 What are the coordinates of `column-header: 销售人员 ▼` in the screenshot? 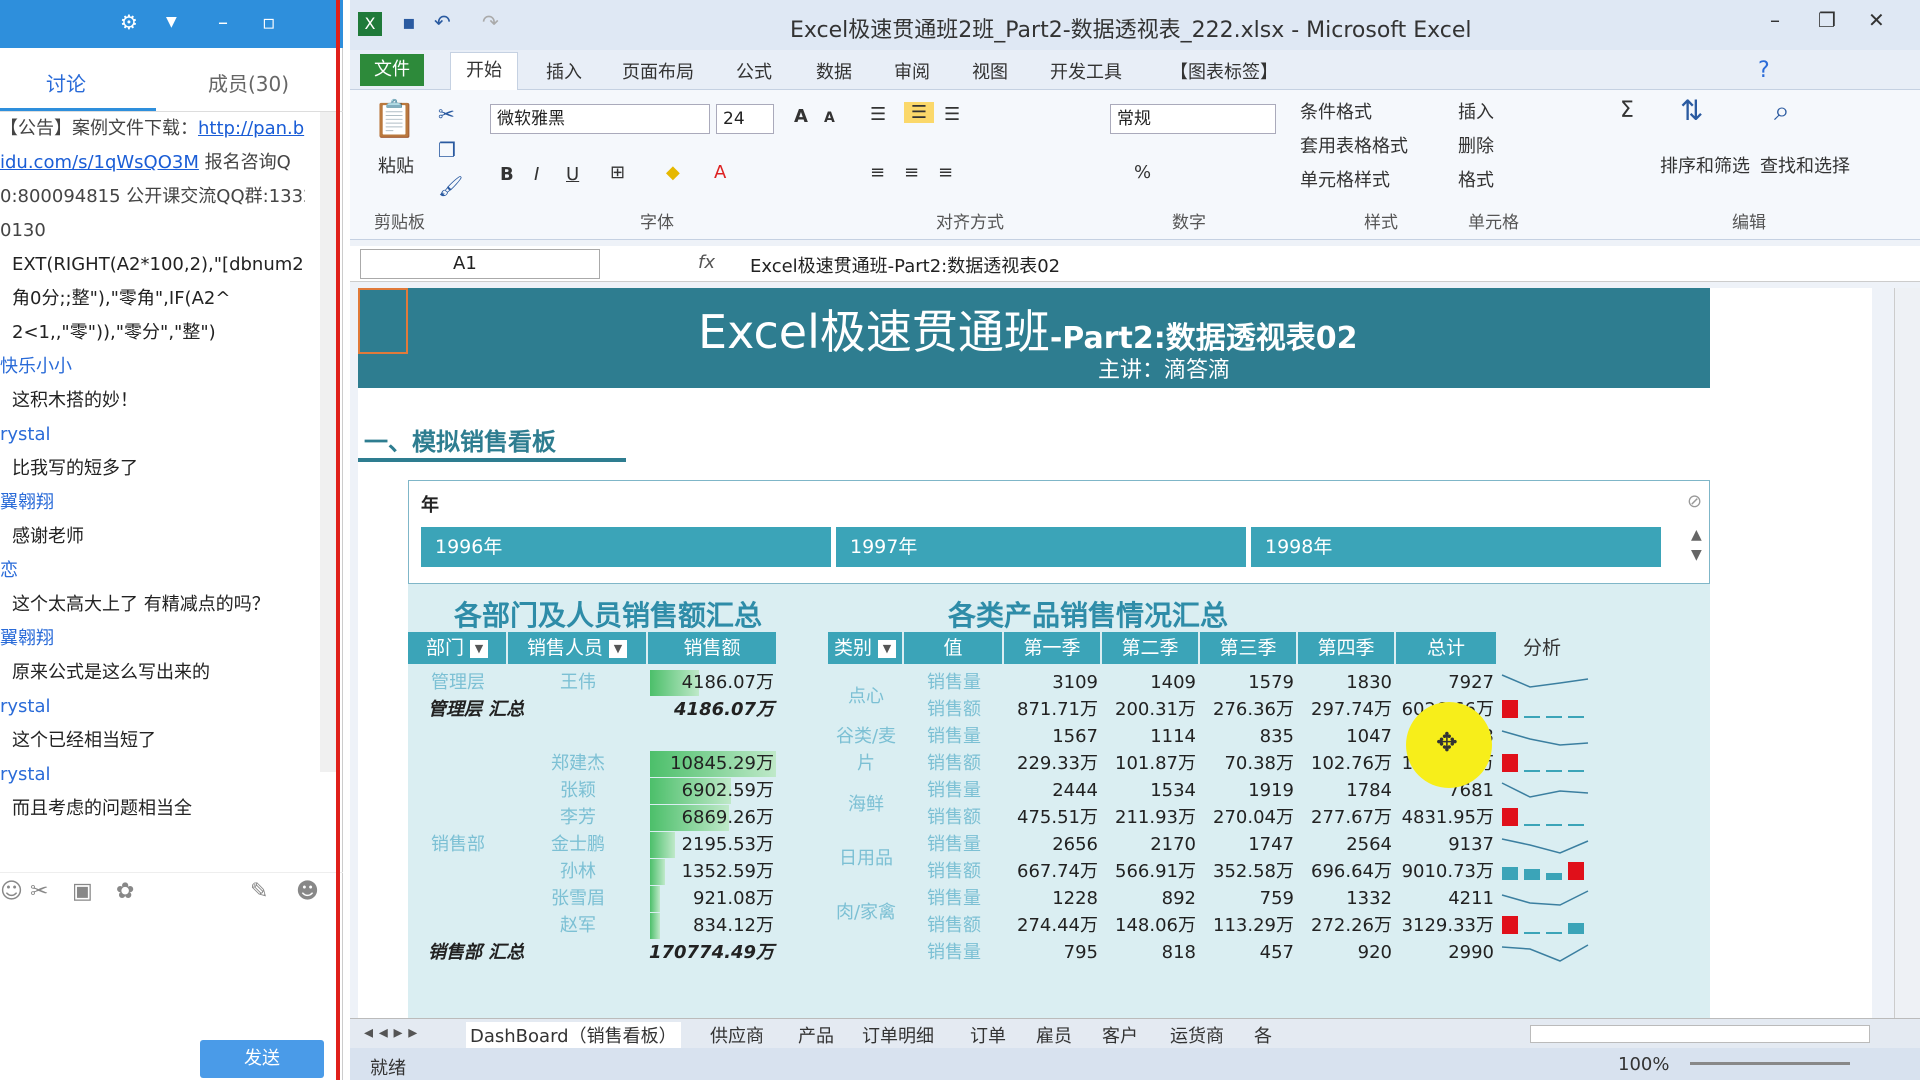 It's located at (577, 648).